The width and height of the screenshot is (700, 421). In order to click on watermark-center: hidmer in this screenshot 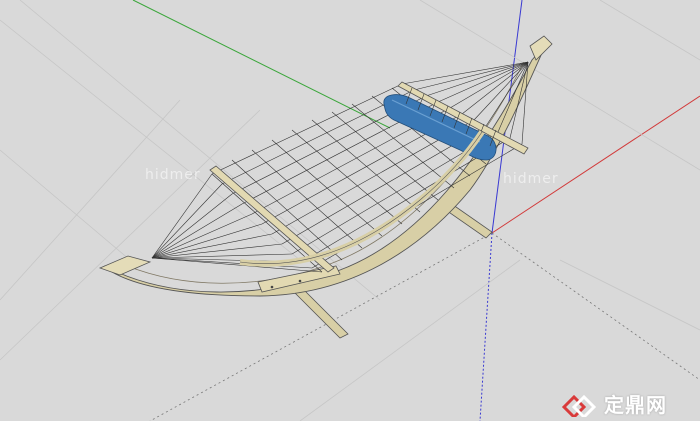, I will do `click(173, 175)`.